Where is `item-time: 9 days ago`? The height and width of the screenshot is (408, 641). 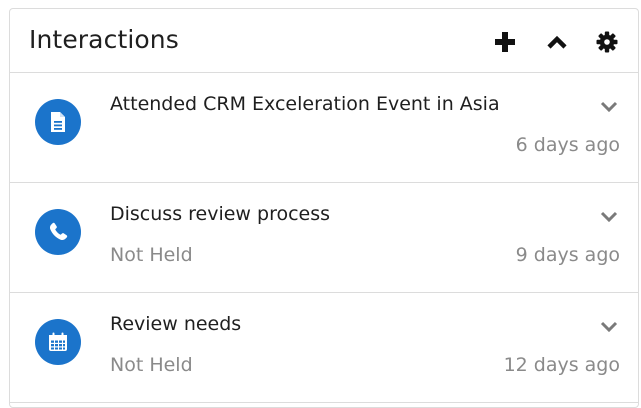 item-time: 9 days ago is located at coordinates (567, 255).